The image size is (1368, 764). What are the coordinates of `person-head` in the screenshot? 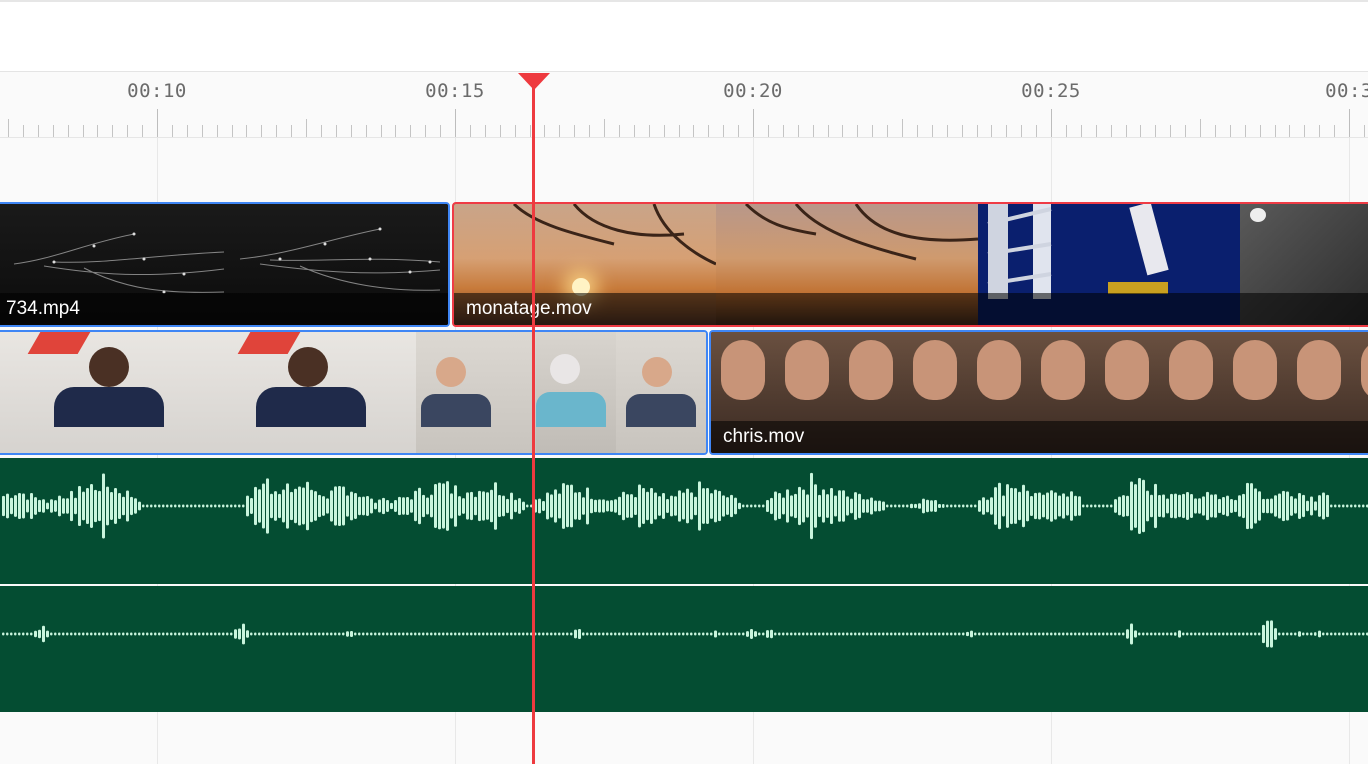 It's located at (308, 367).